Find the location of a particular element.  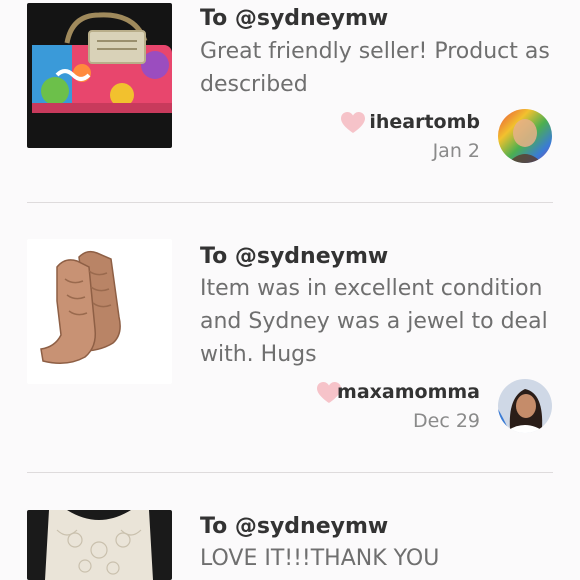

product-thumbnail-lace-top is located at coordinates (99, 545).